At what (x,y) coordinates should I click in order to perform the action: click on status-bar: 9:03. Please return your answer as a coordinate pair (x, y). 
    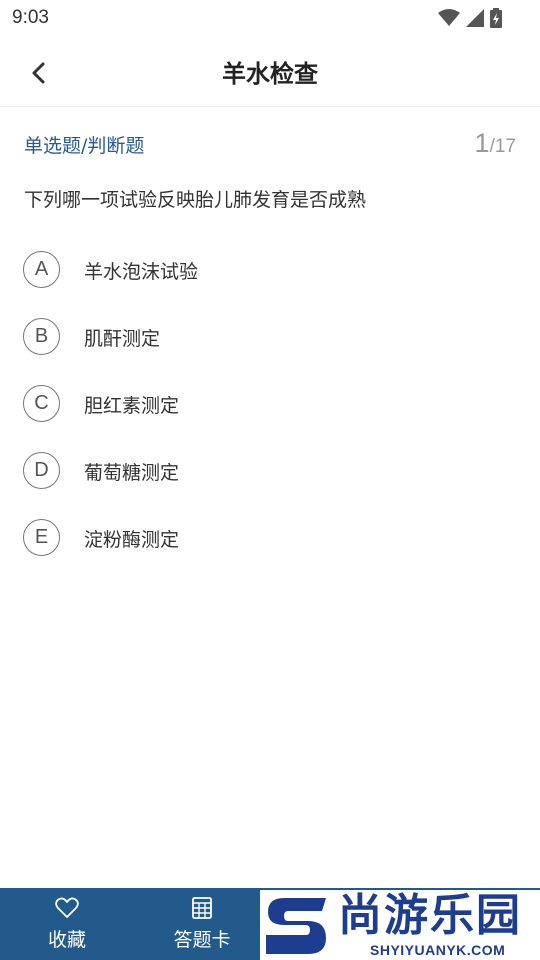
    Looking at the image, I should click on (270, 18).